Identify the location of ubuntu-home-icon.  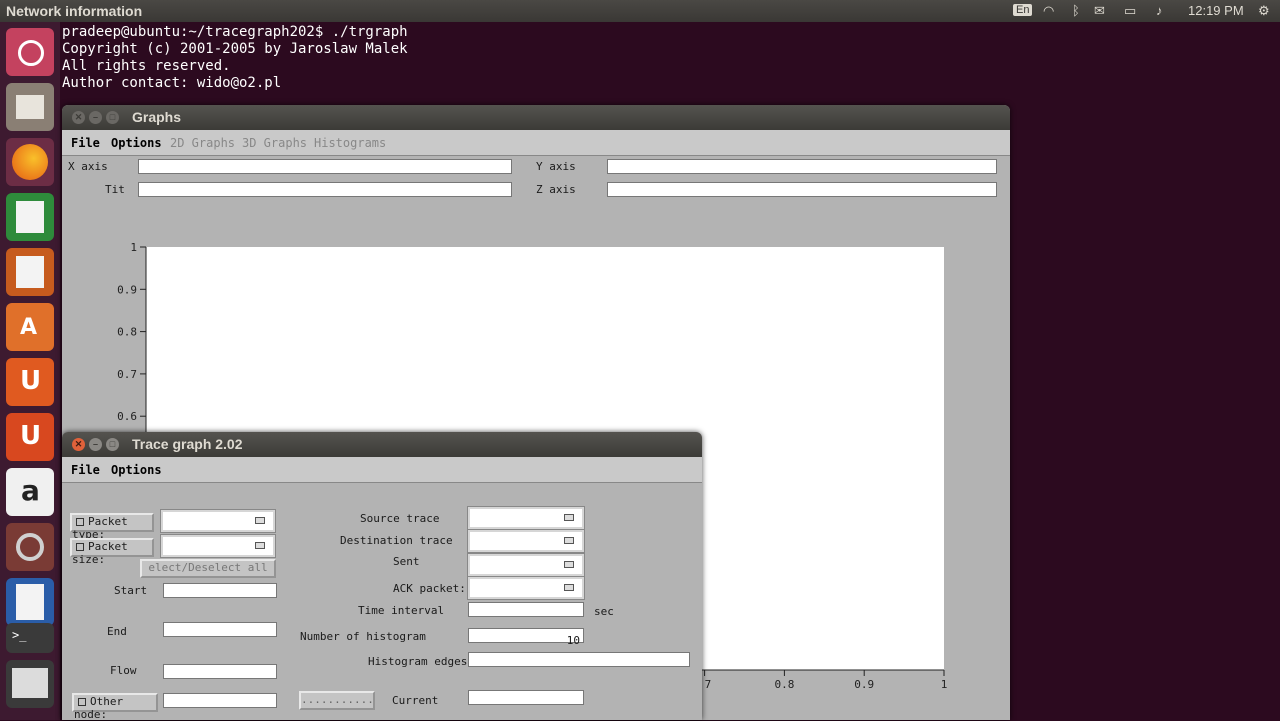
(30, 52).